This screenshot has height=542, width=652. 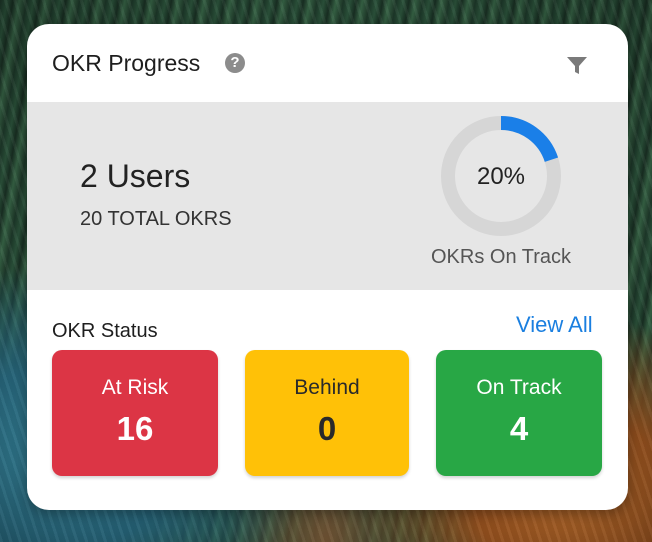 I want to click on donut-caption: OKRs On Track, so click(x=501, y=257).